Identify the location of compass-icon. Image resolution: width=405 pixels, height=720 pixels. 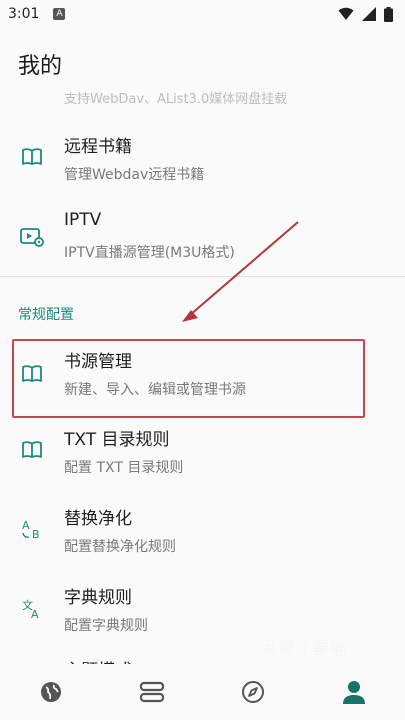
(253, 692).